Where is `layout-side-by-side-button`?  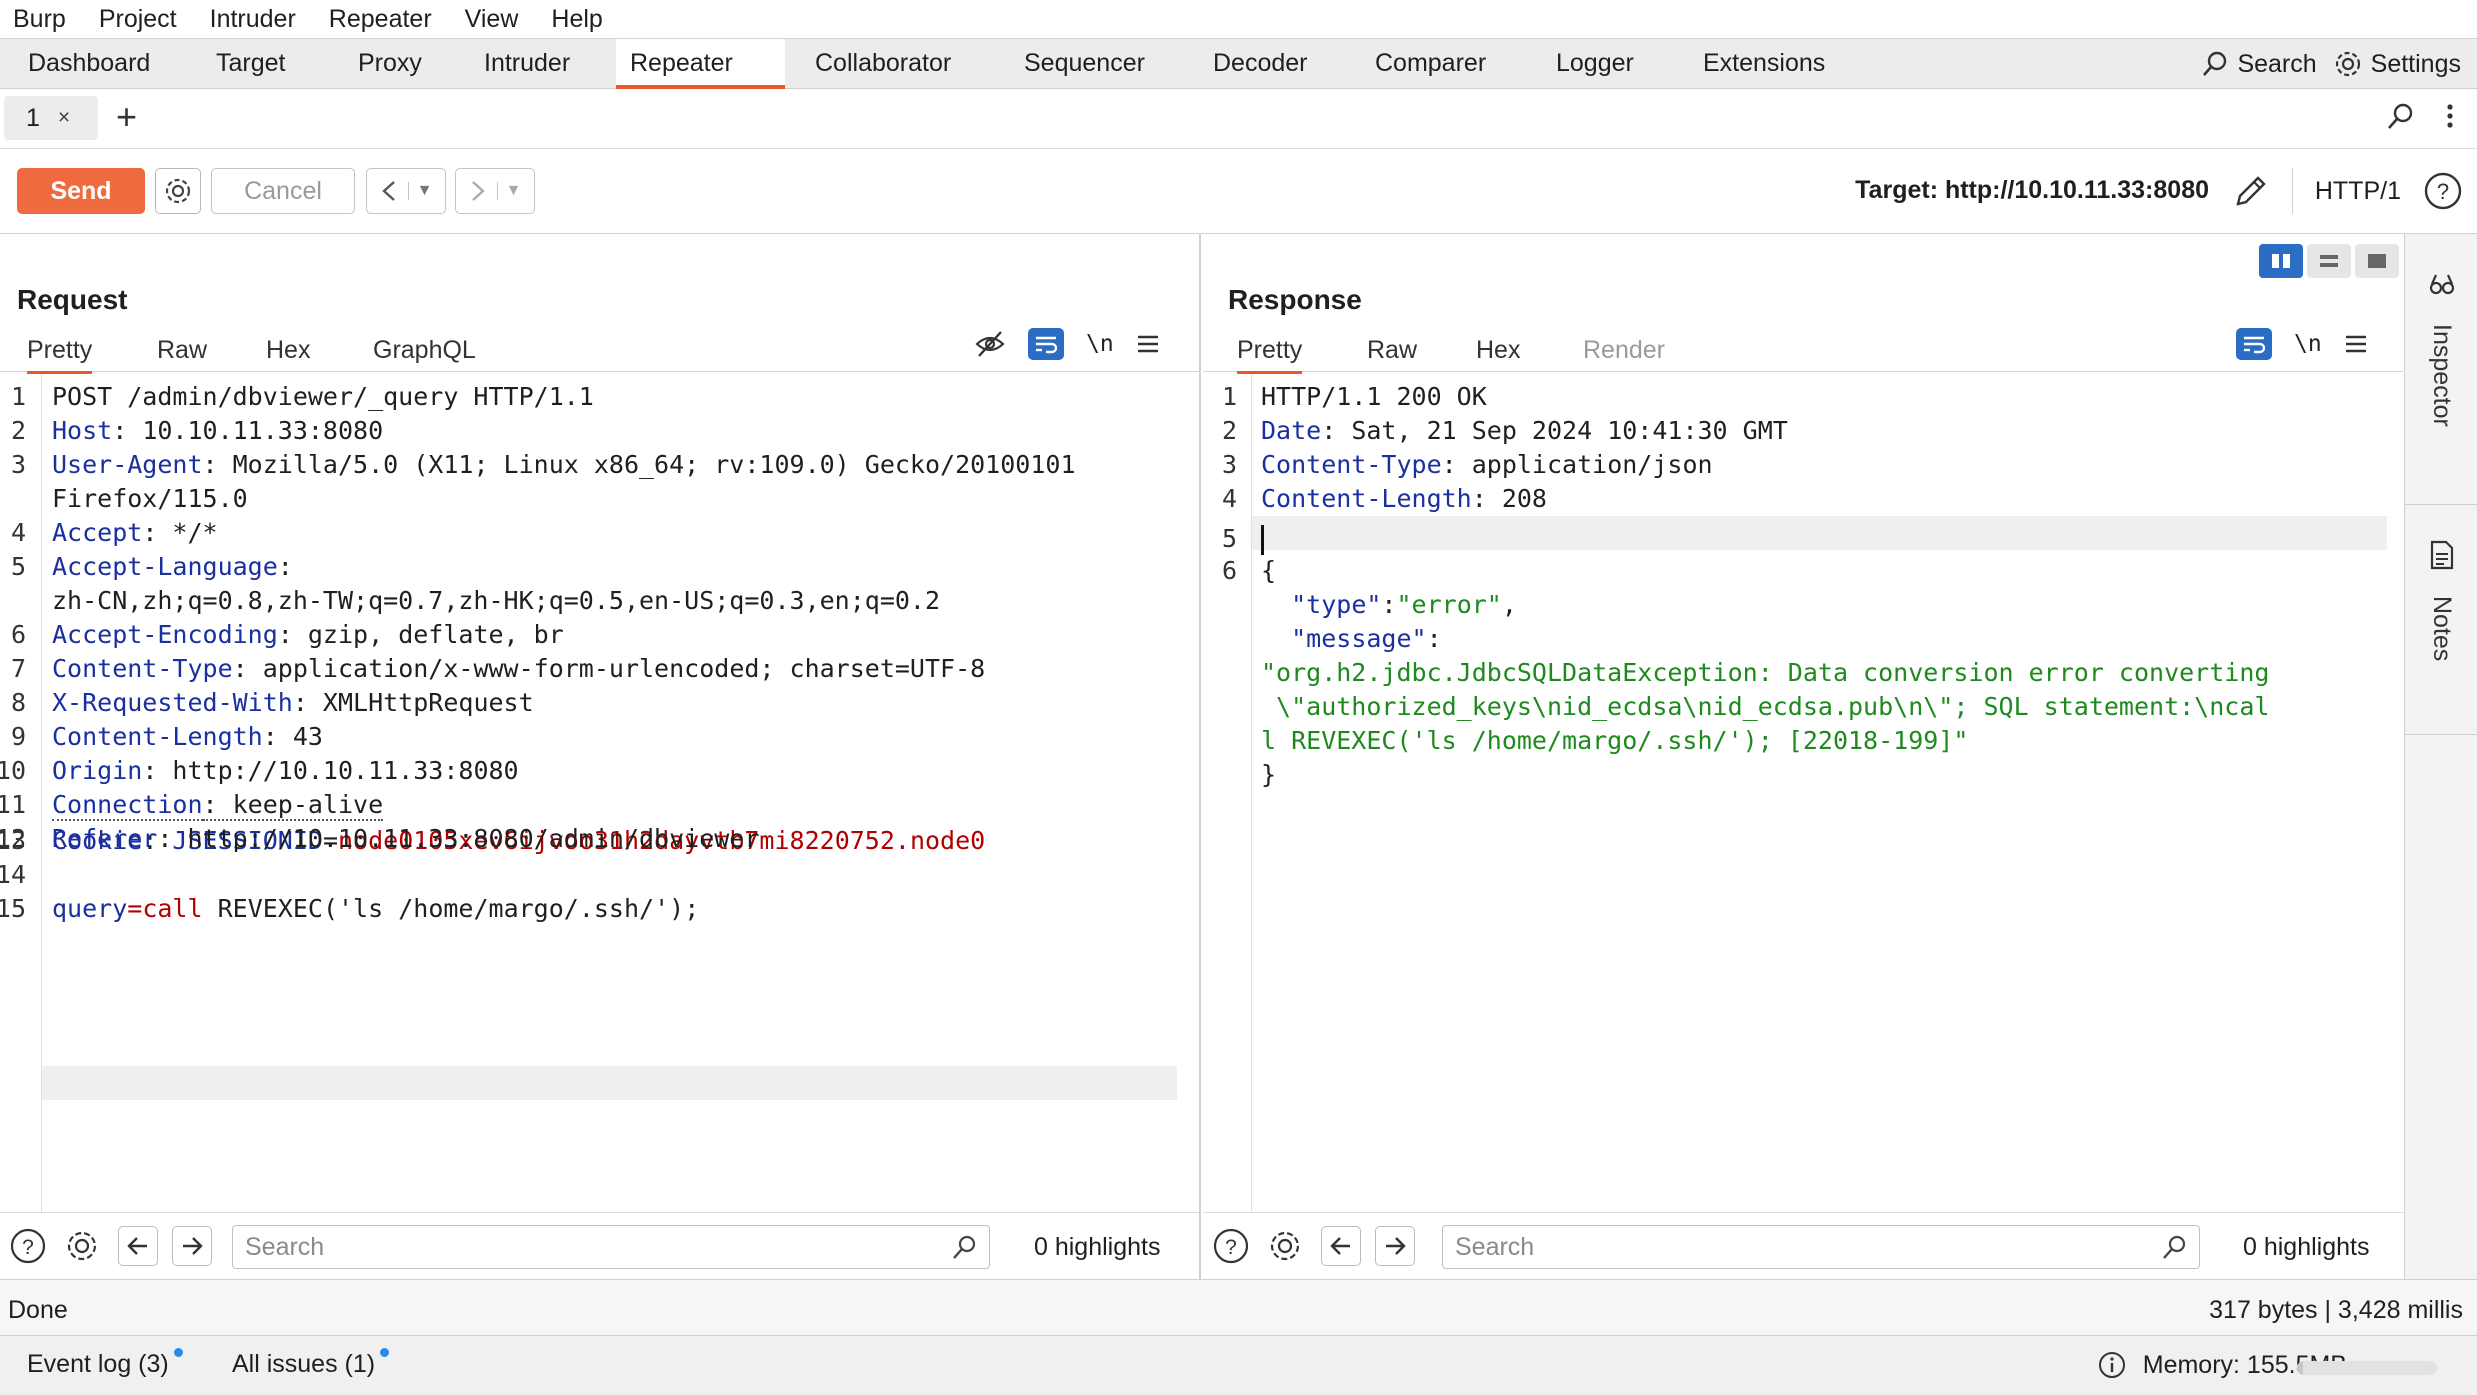 layout-side-by-side-button is located at coordinates (2281, 261).